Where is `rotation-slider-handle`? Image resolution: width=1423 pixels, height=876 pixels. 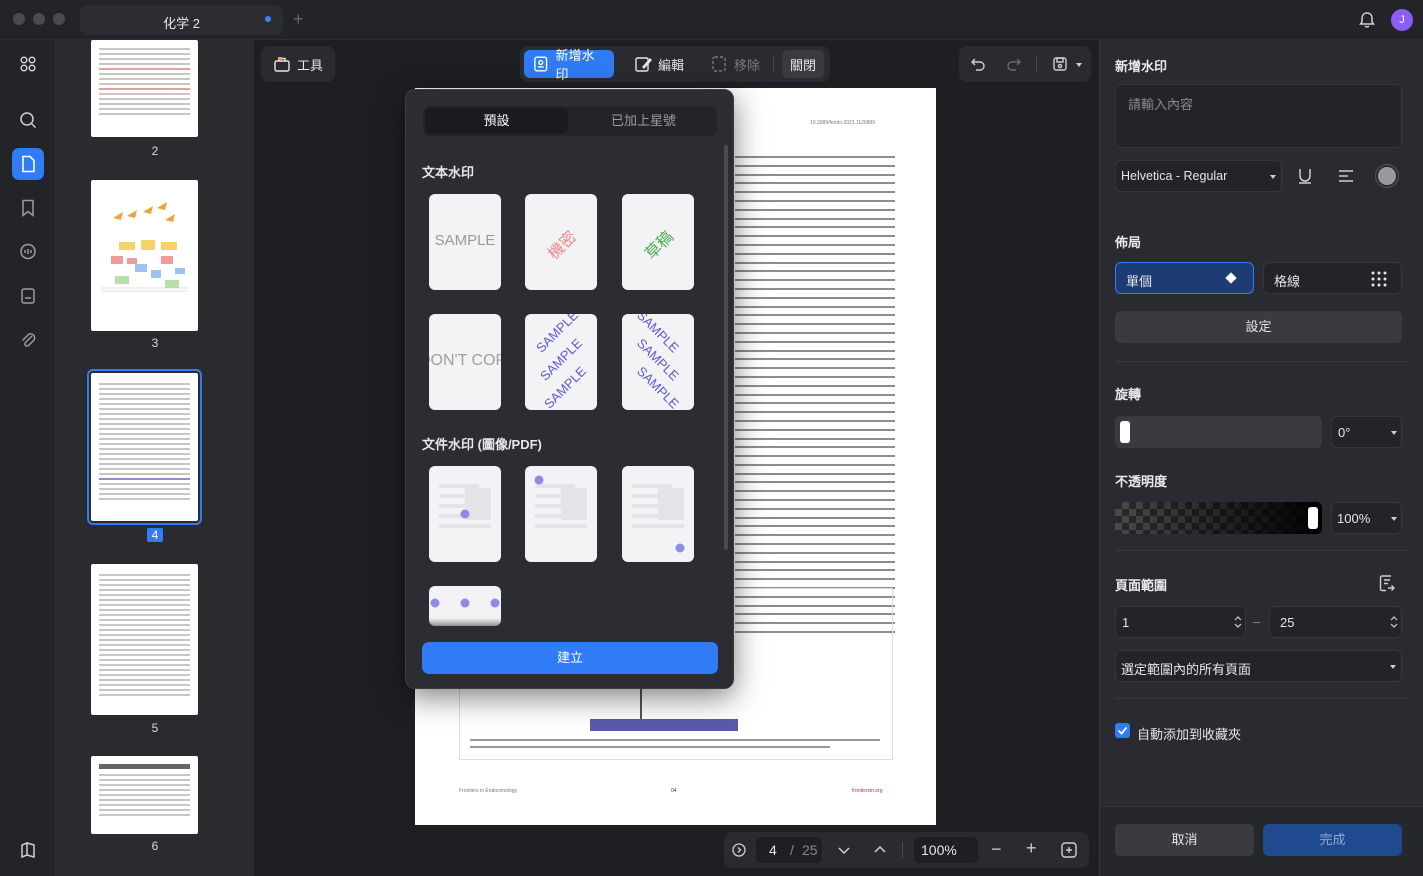 rotation-slider-handle is located at coordinates (1125, 432).